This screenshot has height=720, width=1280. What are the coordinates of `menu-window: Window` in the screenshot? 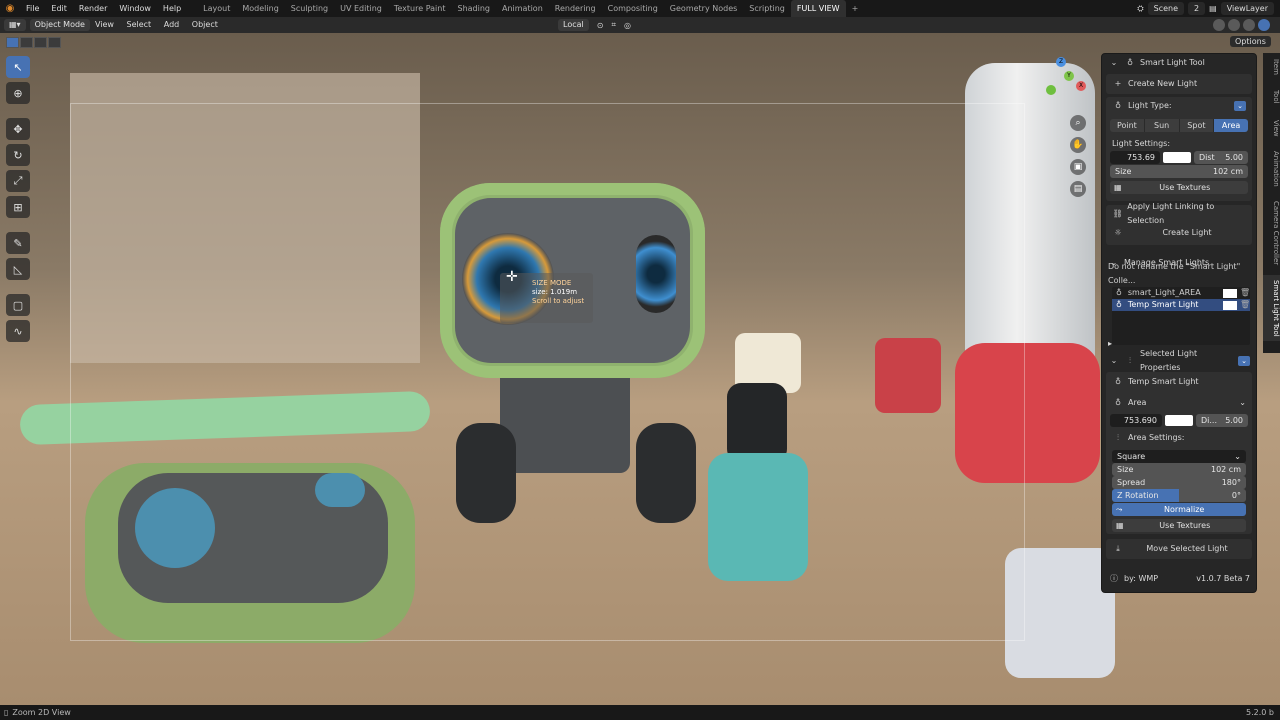 It's located at (135, 8).